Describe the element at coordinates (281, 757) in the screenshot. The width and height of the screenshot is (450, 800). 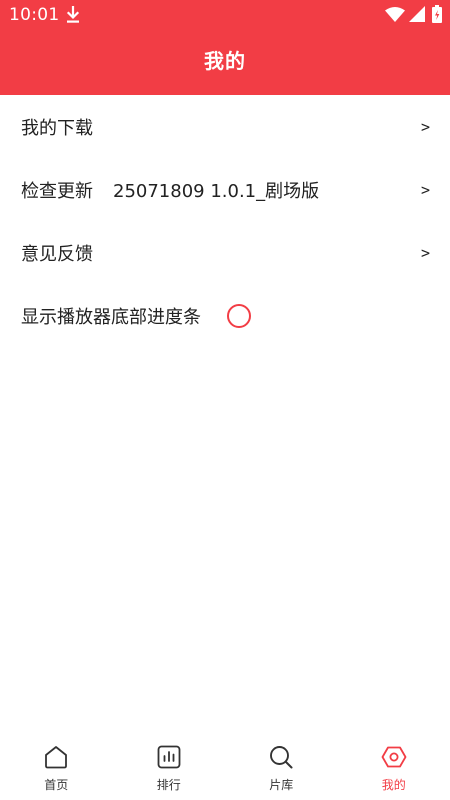
I see `search-icon` at that location.